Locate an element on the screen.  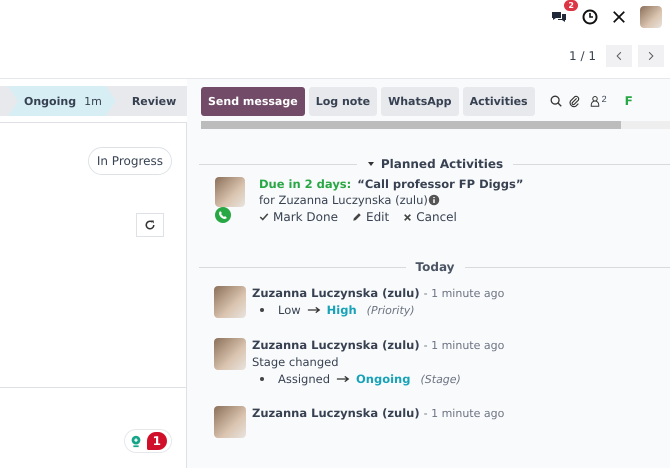
activity-action: Edit is located at coordinates (371, 217).